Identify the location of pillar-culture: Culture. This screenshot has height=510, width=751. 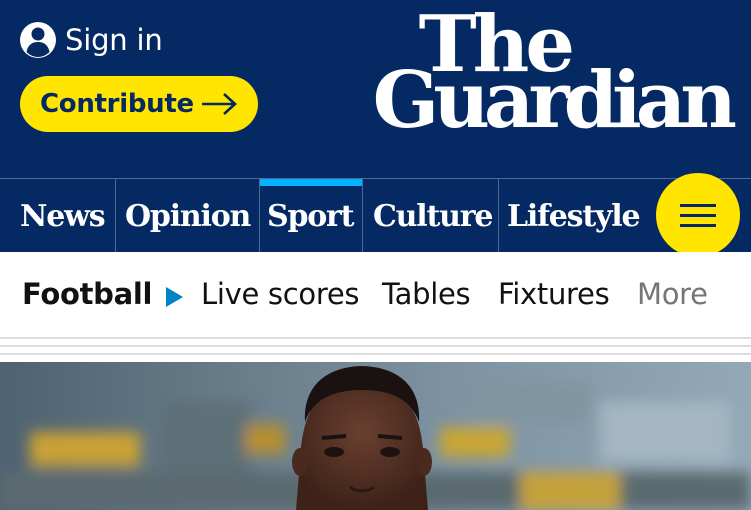
(431, 215).